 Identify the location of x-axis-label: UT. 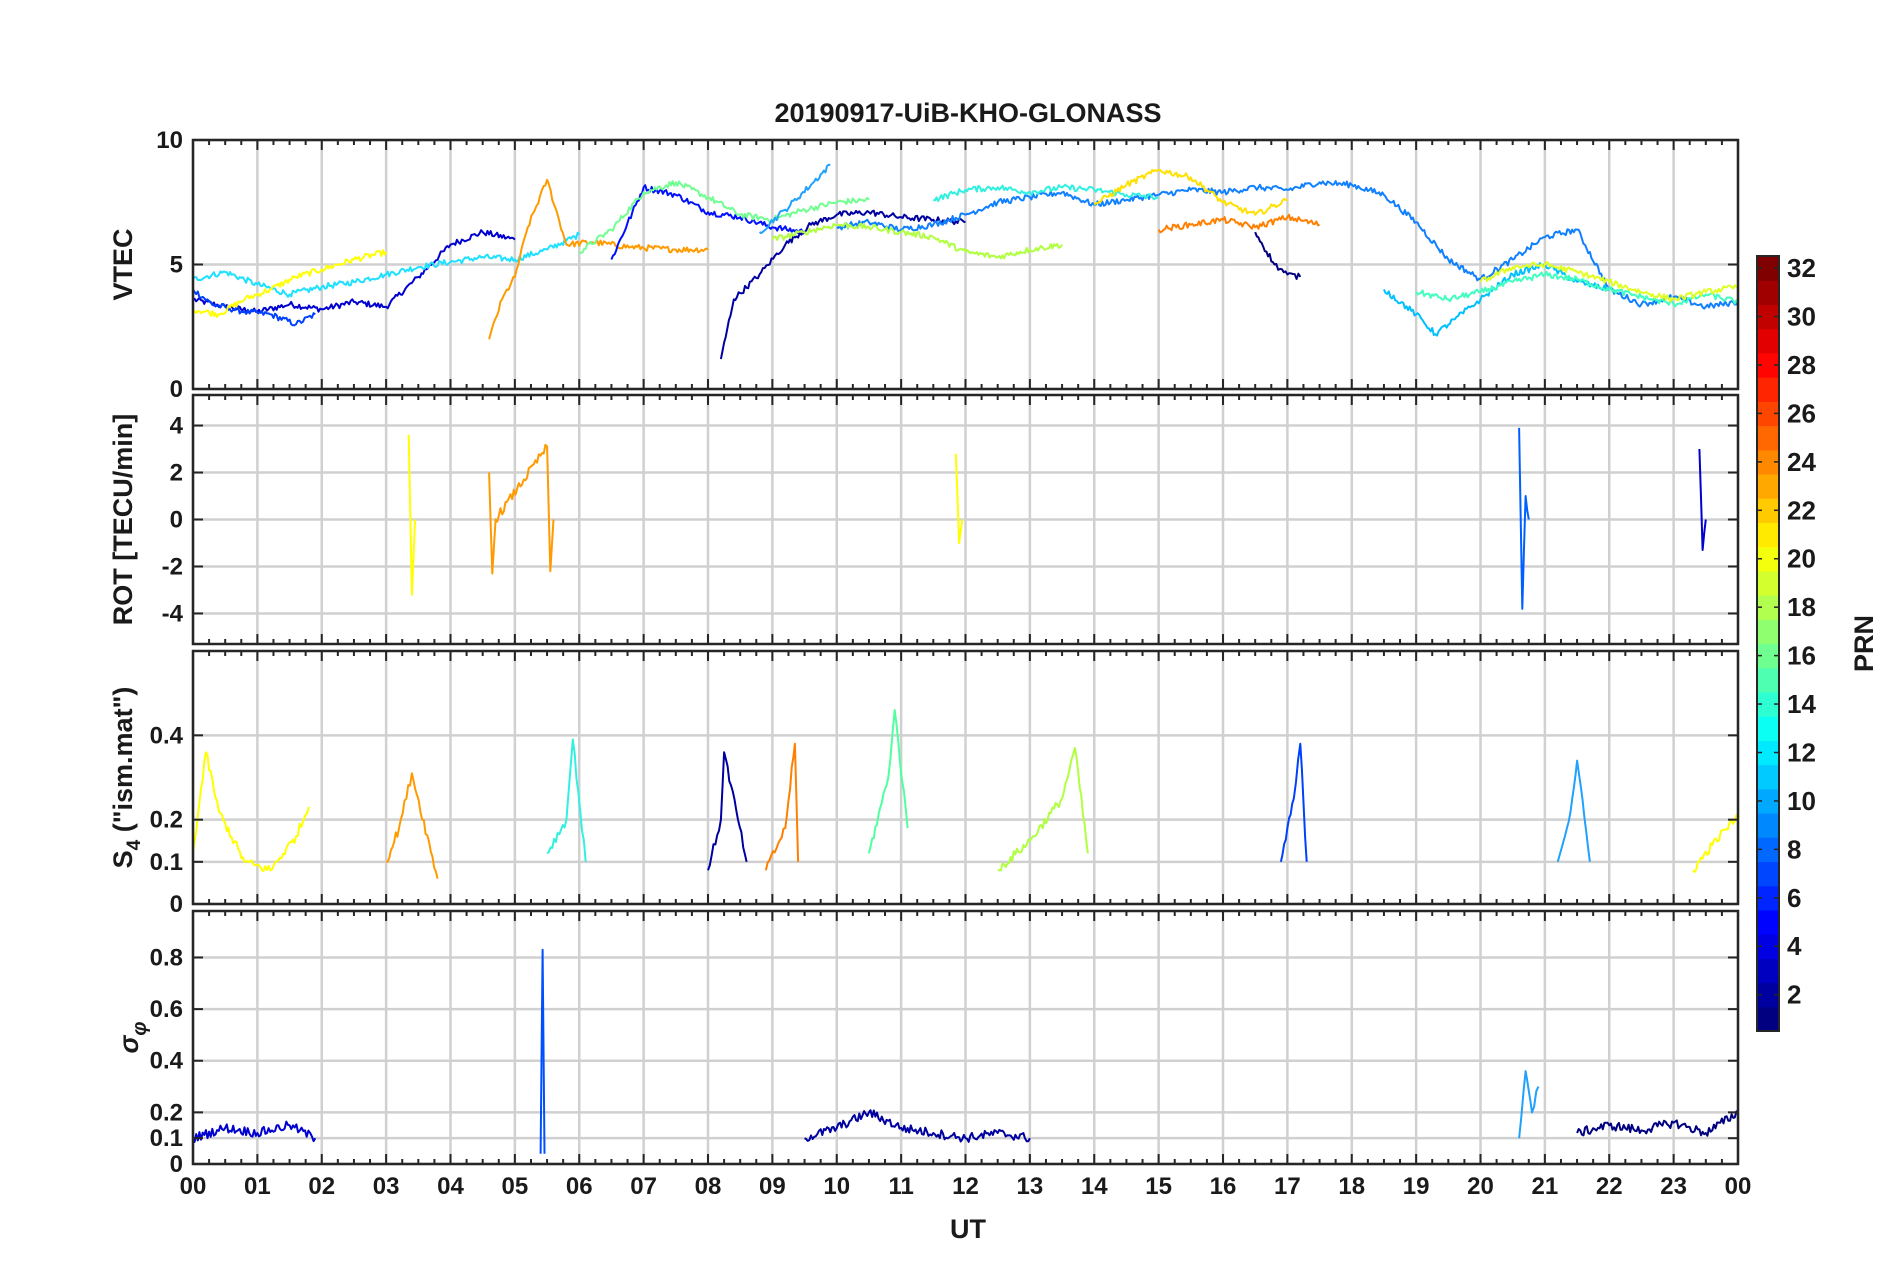
(968, 1229).